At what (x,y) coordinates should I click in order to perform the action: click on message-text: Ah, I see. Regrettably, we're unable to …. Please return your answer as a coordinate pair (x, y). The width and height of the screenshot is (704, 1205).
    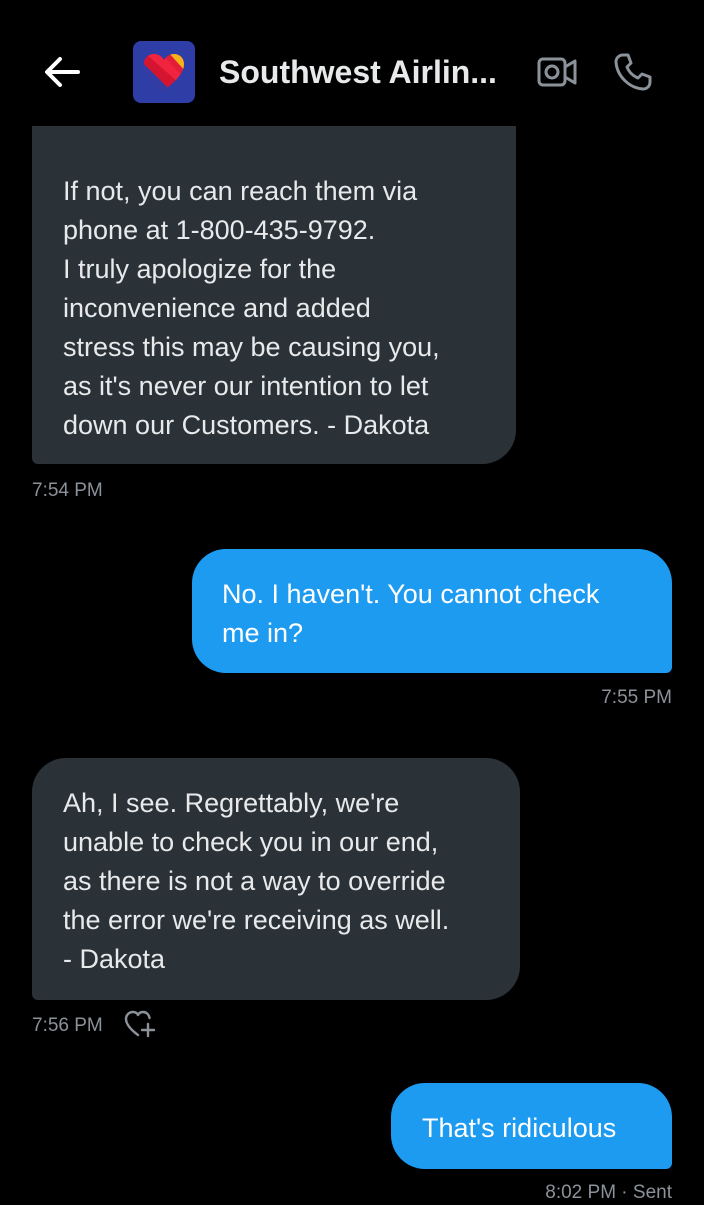
    Looking at the image, I should click on (256, 881).